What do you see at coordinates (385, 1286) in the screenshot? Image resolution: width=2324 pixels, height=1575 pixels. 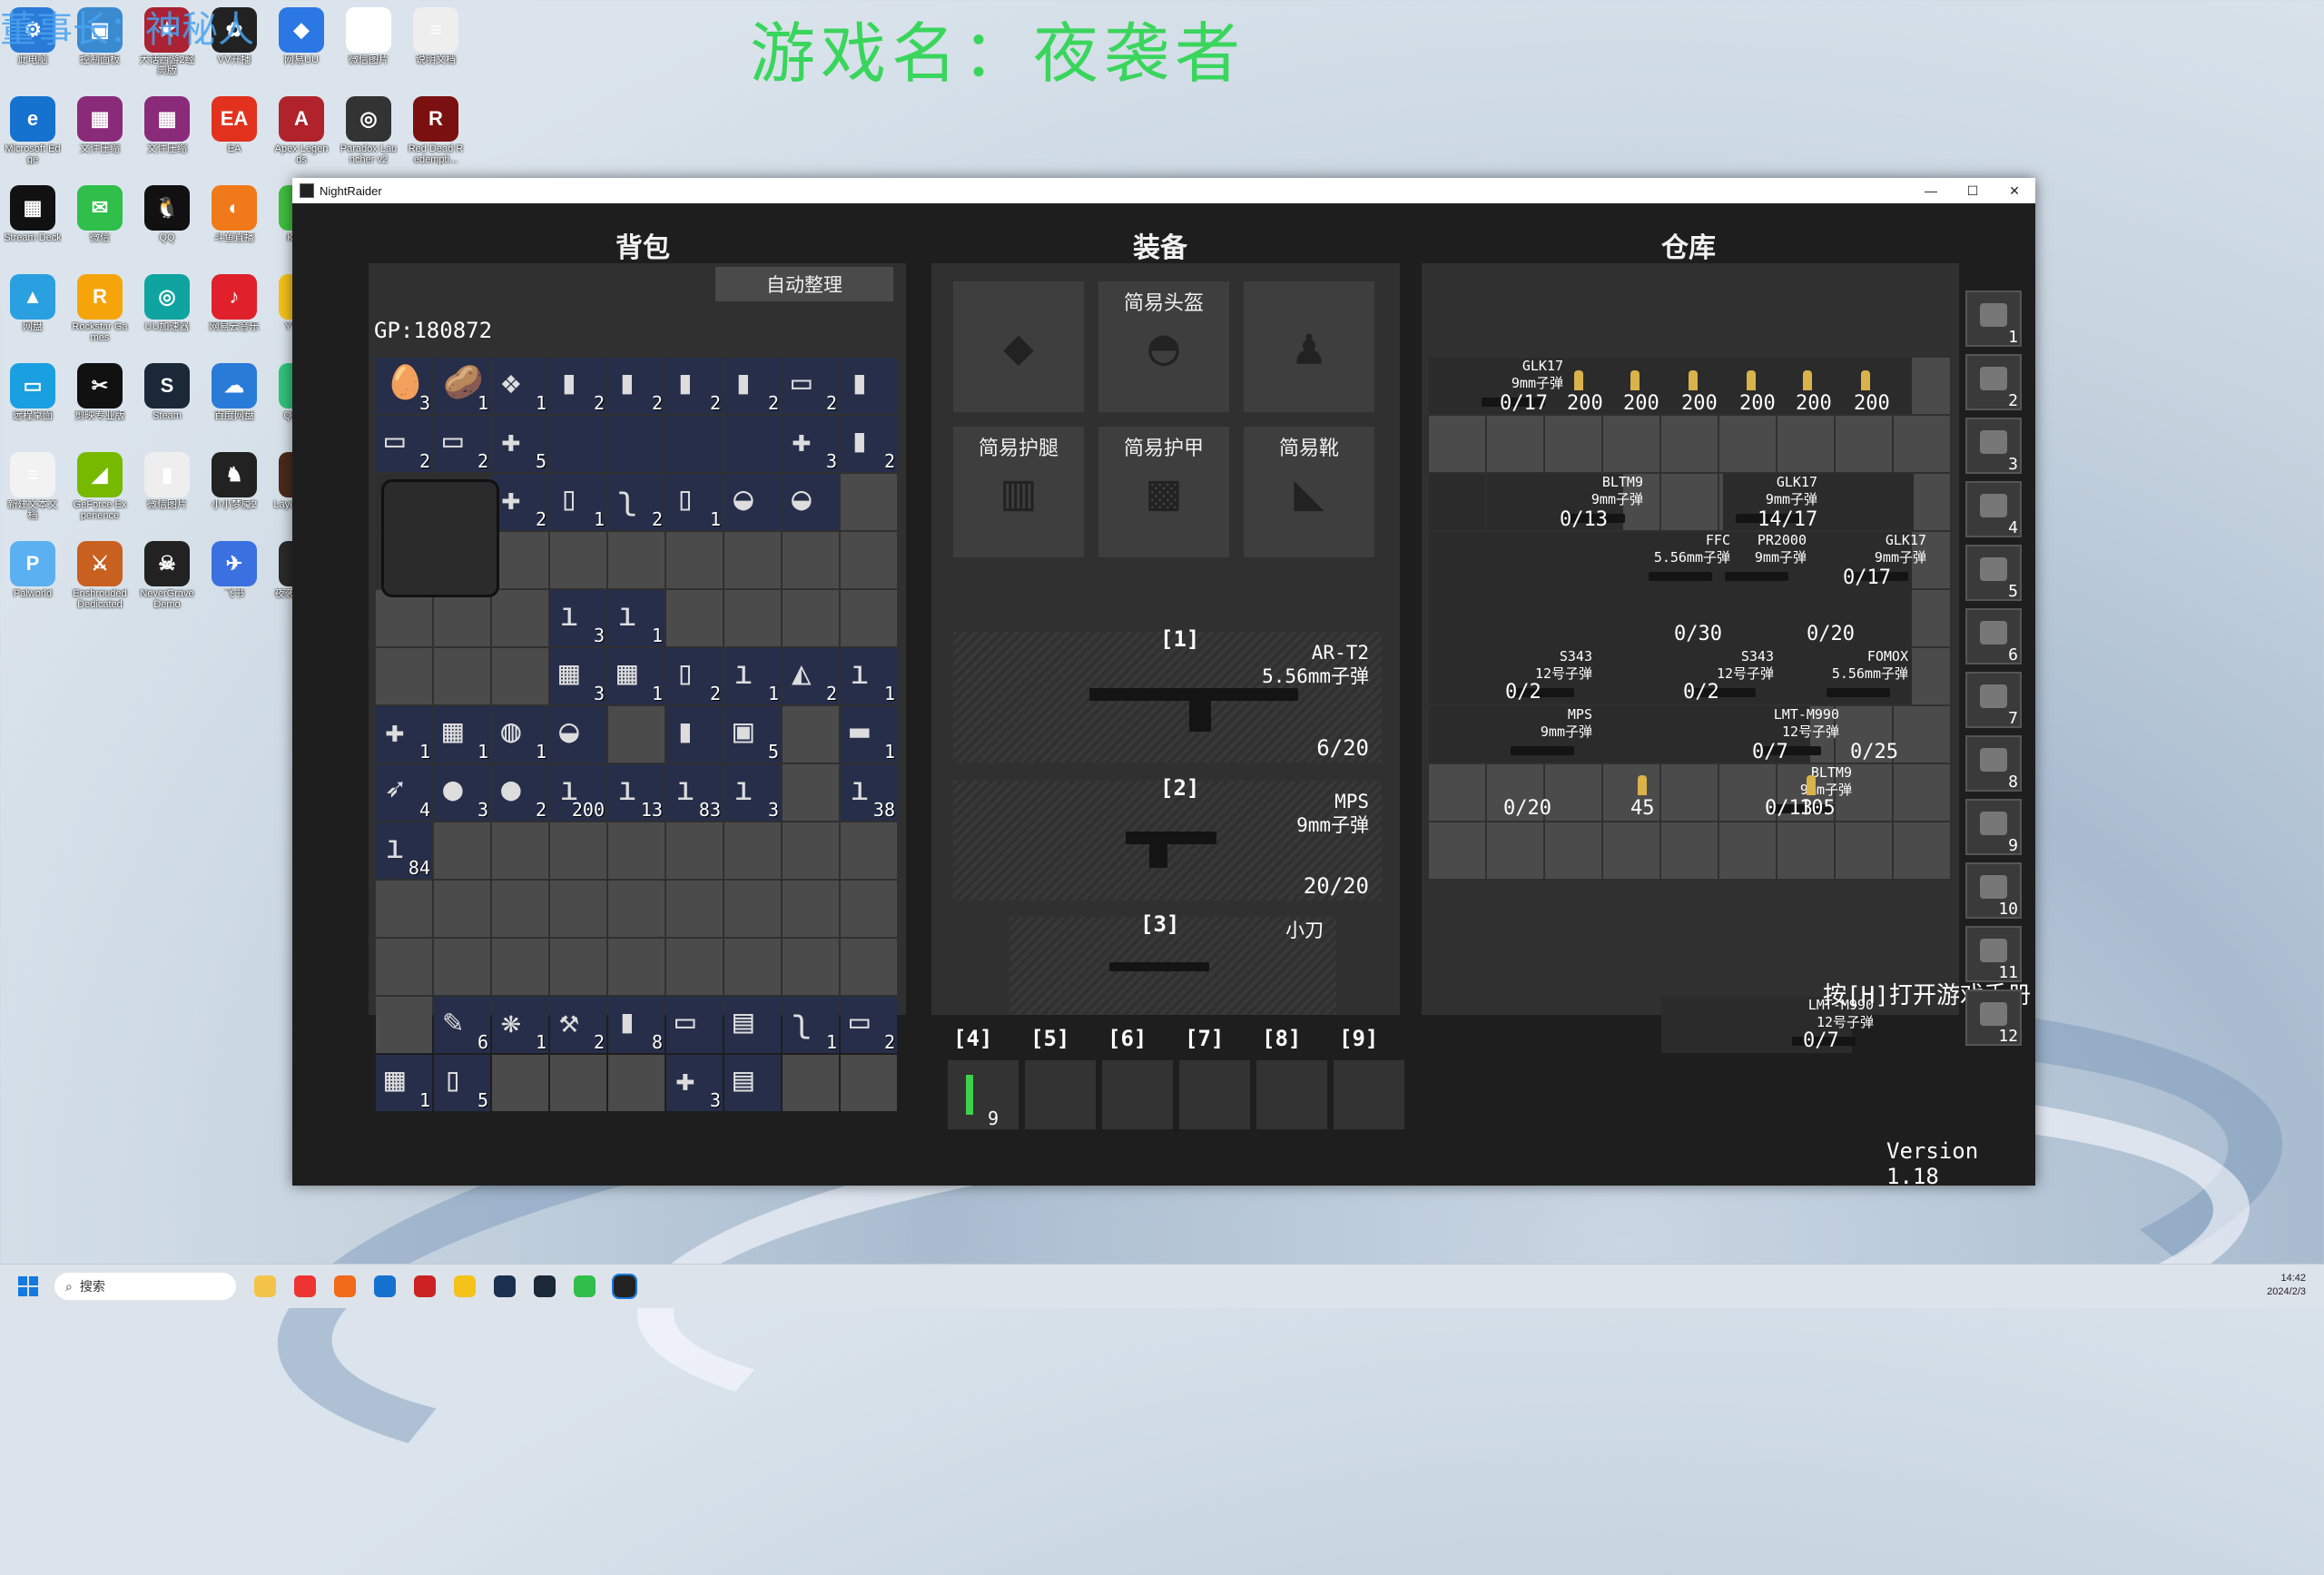 I see `edge-icon` at bounding box center [385, 1286].